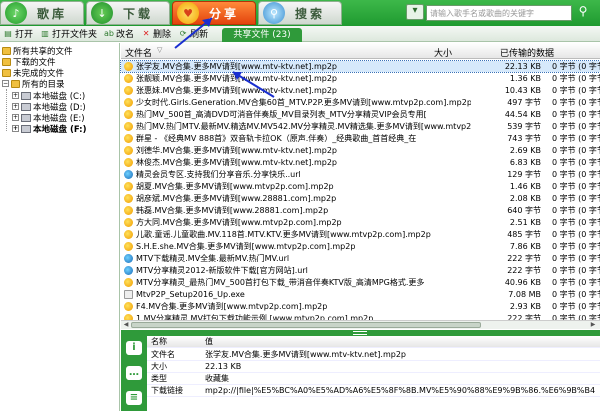  What do you see at coordinates (138, 52) in the screenshot?
I see `column-header-name: 文件名` at bounding box center [138, 52].